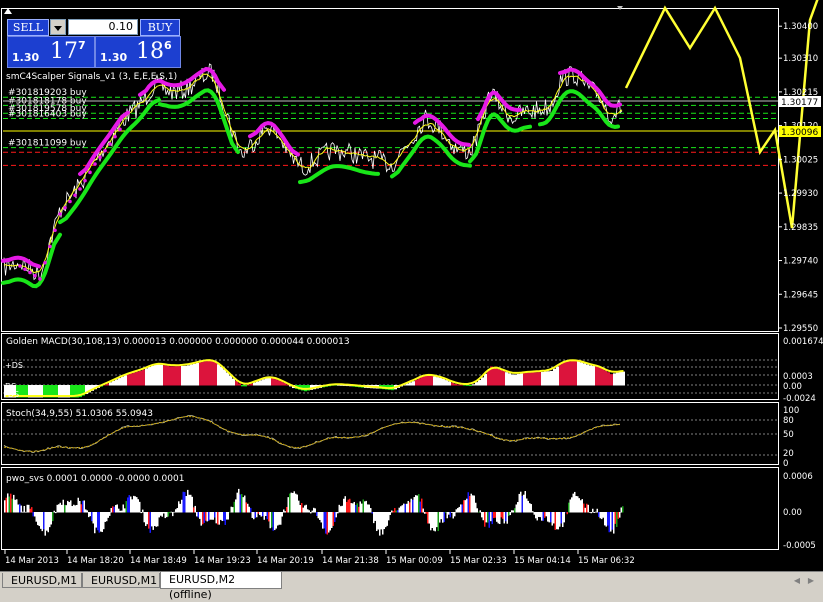 The image size is (823, 602). What do you see at coordinates (28, 27) in the screenshot?
I see `sell-button: SELL` at bounding box center [28, 27].